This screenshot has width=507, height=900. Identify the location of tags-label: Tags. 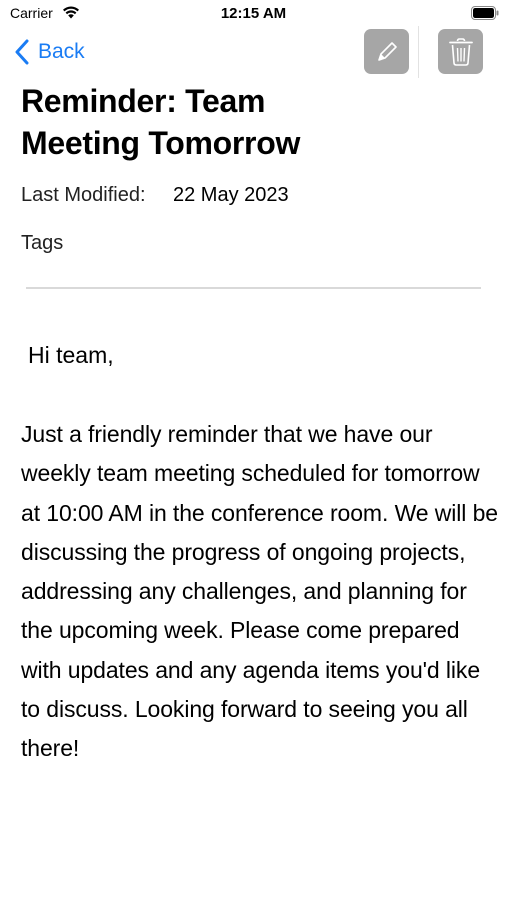
(42, 243).